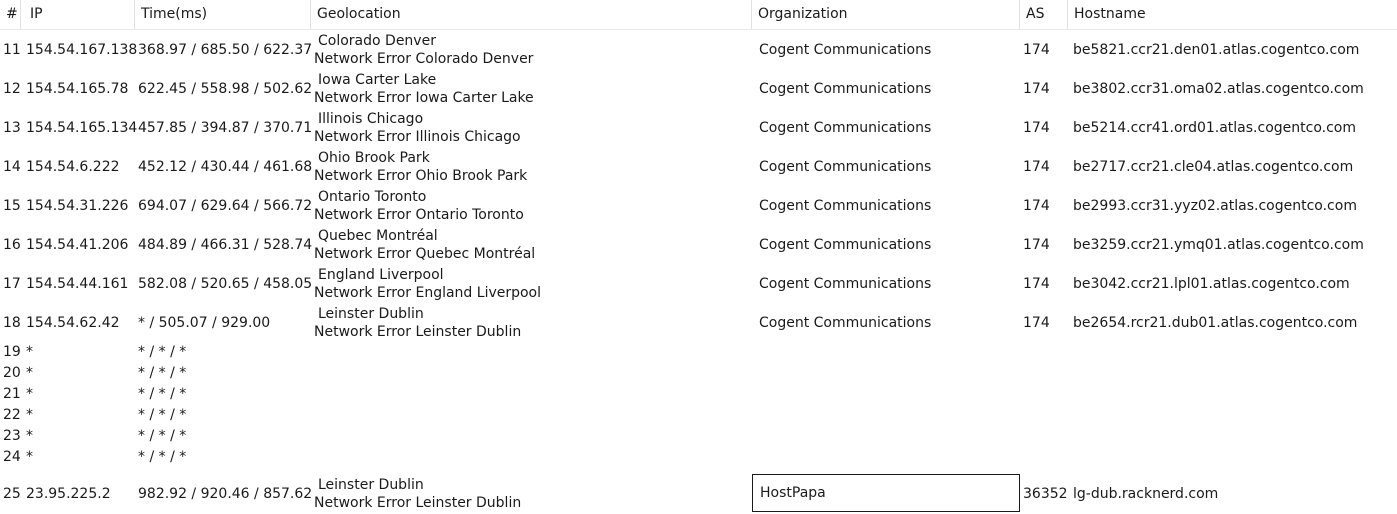 The width and height of the screenshot is (1397, 514). Describe the element at coordinates (418, 503) in the screenshot. I see `geolocation-network-error: Network Error Leinster Dublin` at that location.